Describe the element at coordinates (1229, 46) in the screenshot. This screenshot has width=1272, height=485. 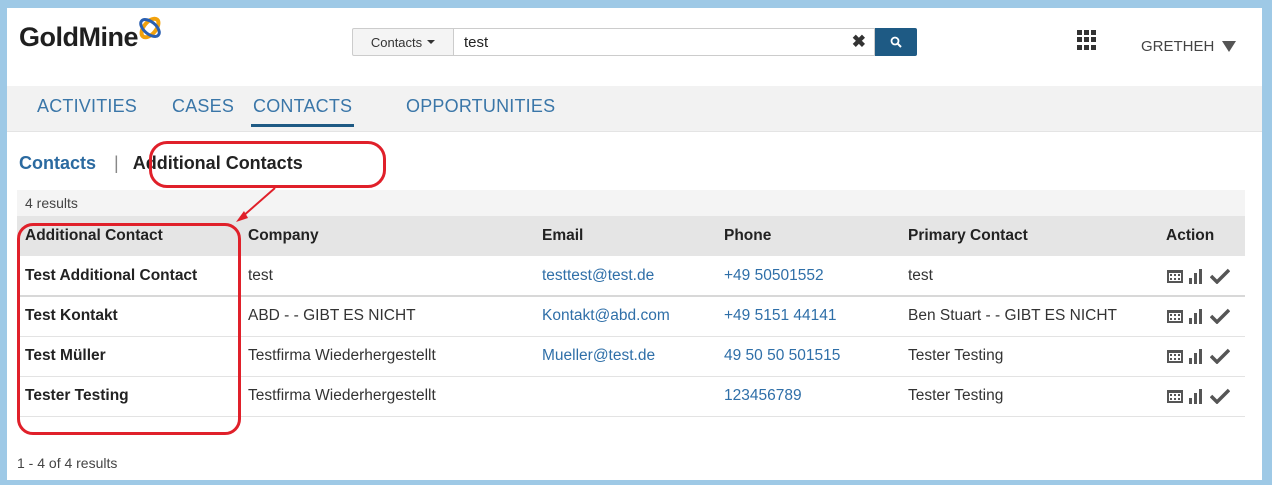
I see `triangle-down-icon` at that location.